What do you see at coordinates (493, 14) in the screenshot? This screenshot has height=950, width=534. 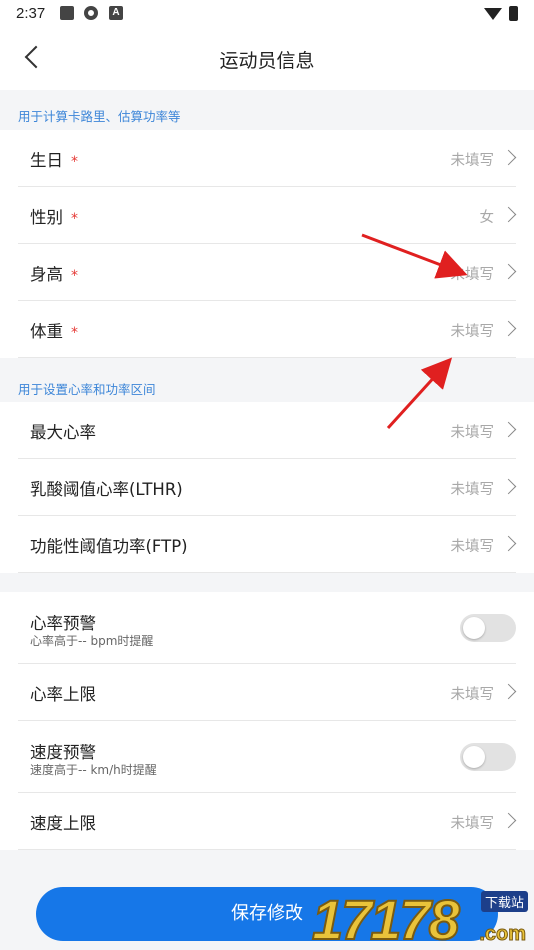 I see `wifi-icon` at bounding box center [493, 14].